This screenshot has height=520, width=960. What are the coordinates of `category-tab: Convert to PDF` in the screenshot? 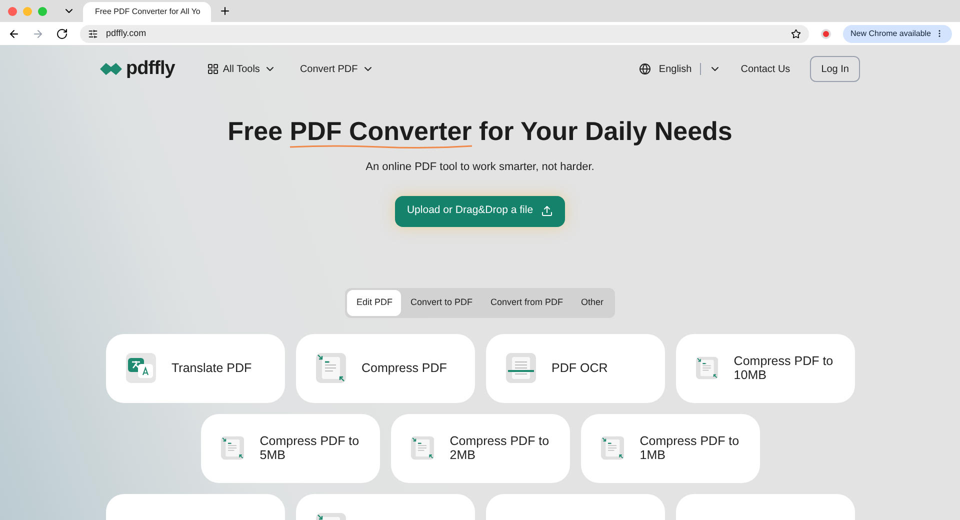 It's located at (441, 303).